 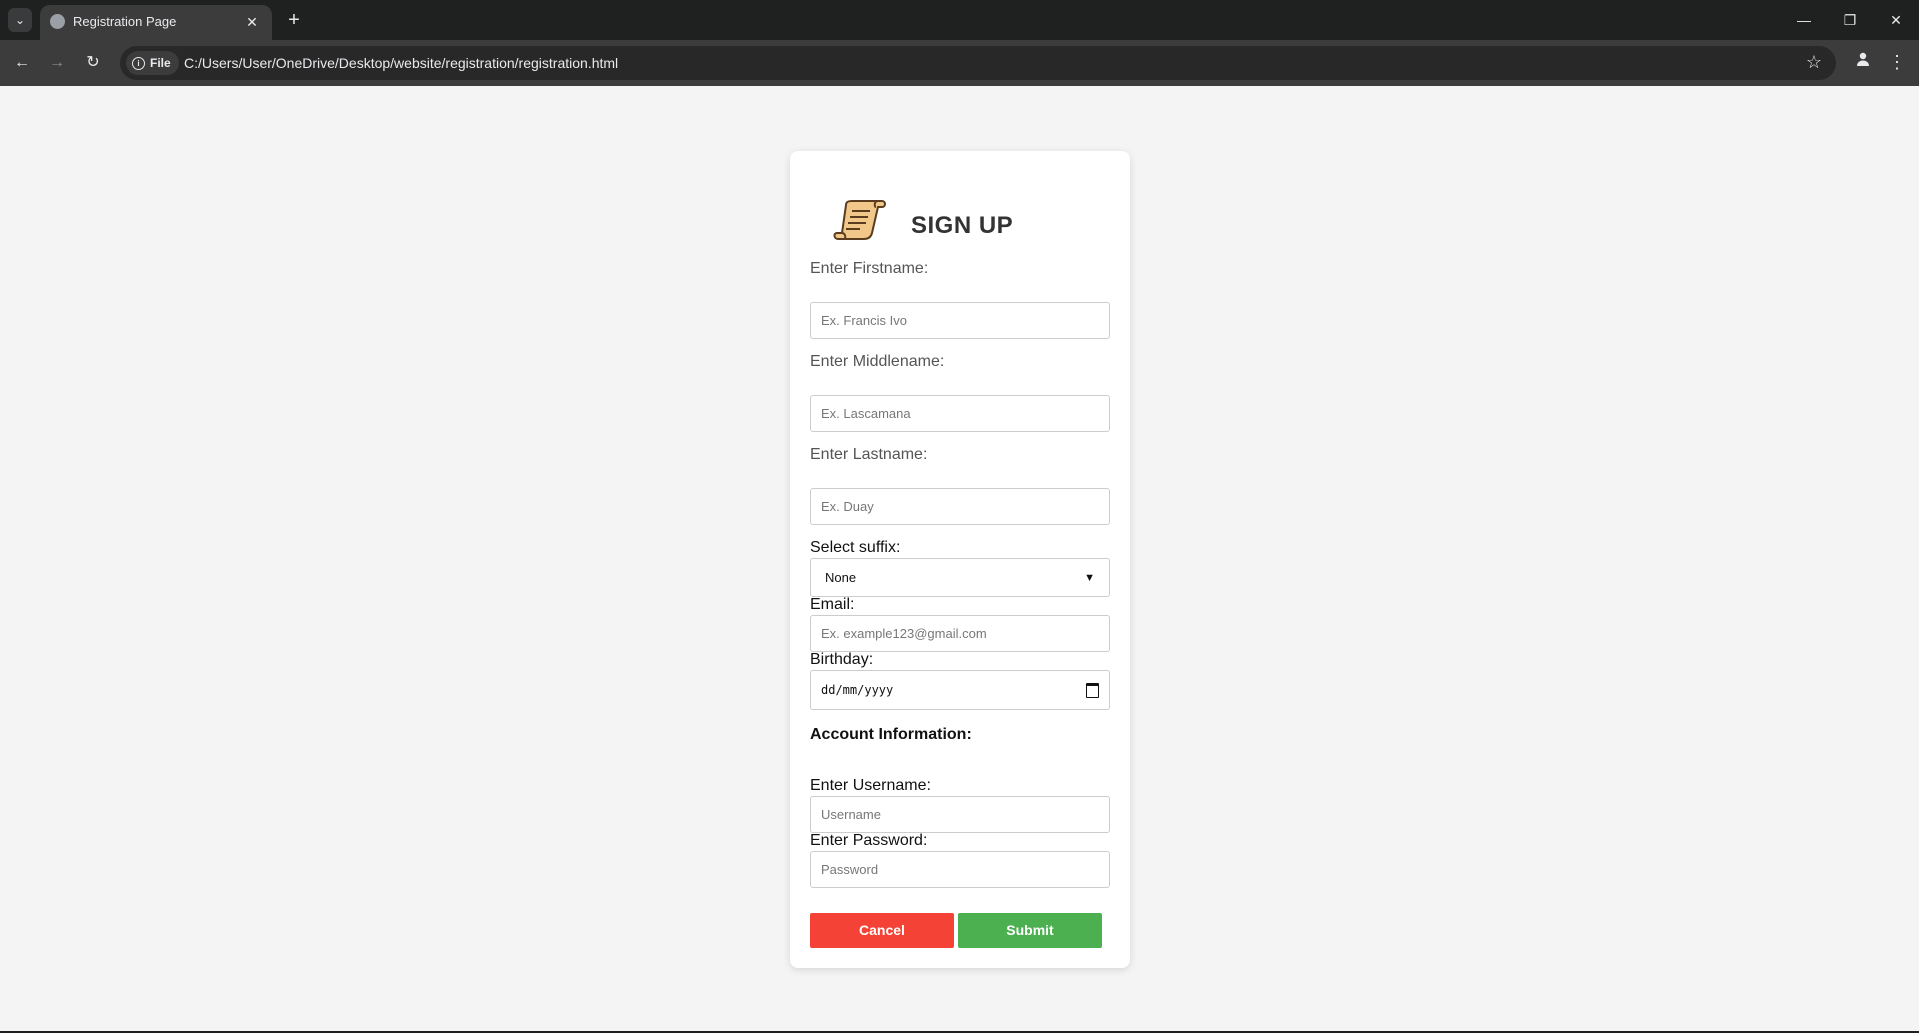 I want to click on site-info-chip: i File, so click(x=152, y=63).